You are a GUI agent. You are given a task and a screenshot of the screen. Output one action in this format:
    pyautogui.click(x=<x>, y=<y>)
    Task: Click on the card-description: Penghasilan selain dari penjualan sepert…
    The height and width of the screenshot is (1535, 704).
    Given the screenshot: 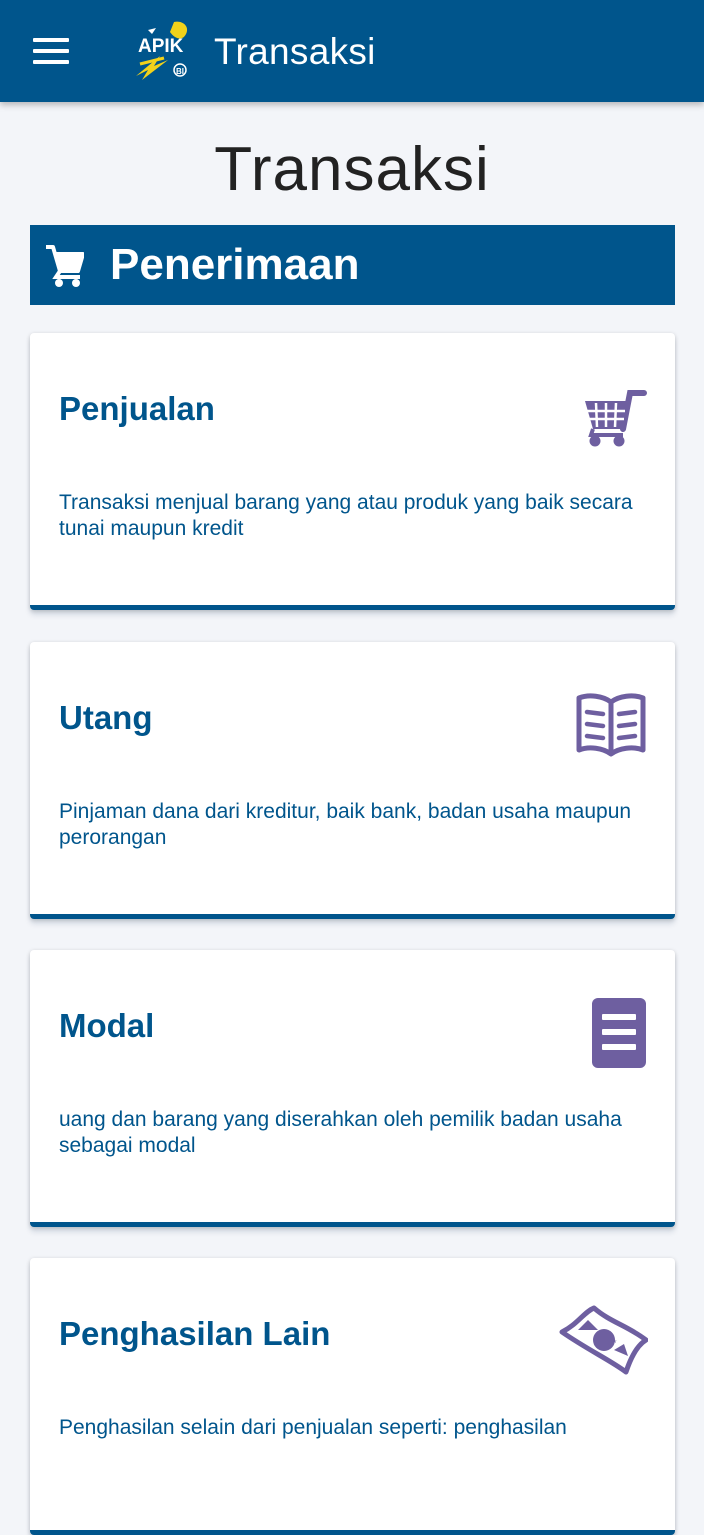 What is the action you would take?
    pyautogui.click(x=313, y=1427)
    